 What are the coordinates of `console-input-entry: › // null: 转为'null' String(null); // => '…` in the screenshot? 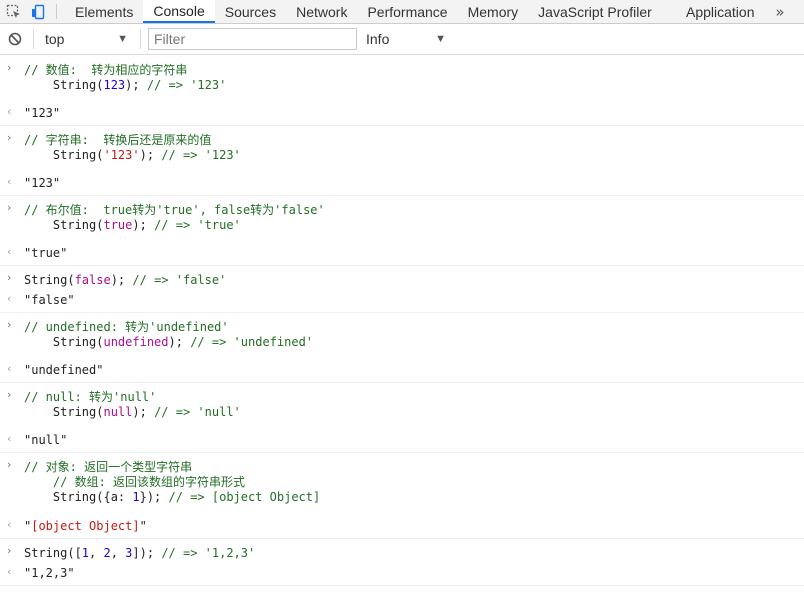 It's located at (402, 406).